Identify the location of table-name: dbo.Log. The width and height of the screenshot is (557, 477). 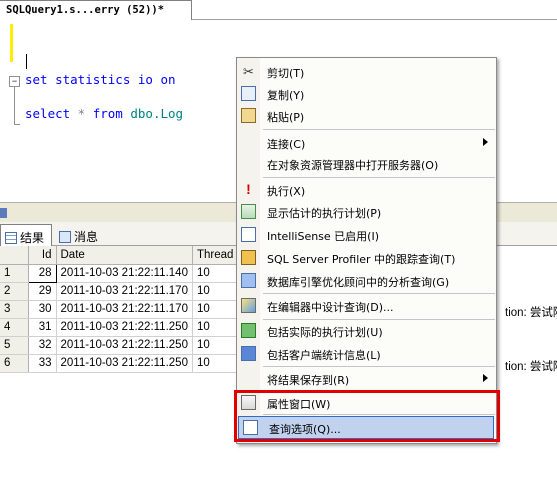
(153, 113).